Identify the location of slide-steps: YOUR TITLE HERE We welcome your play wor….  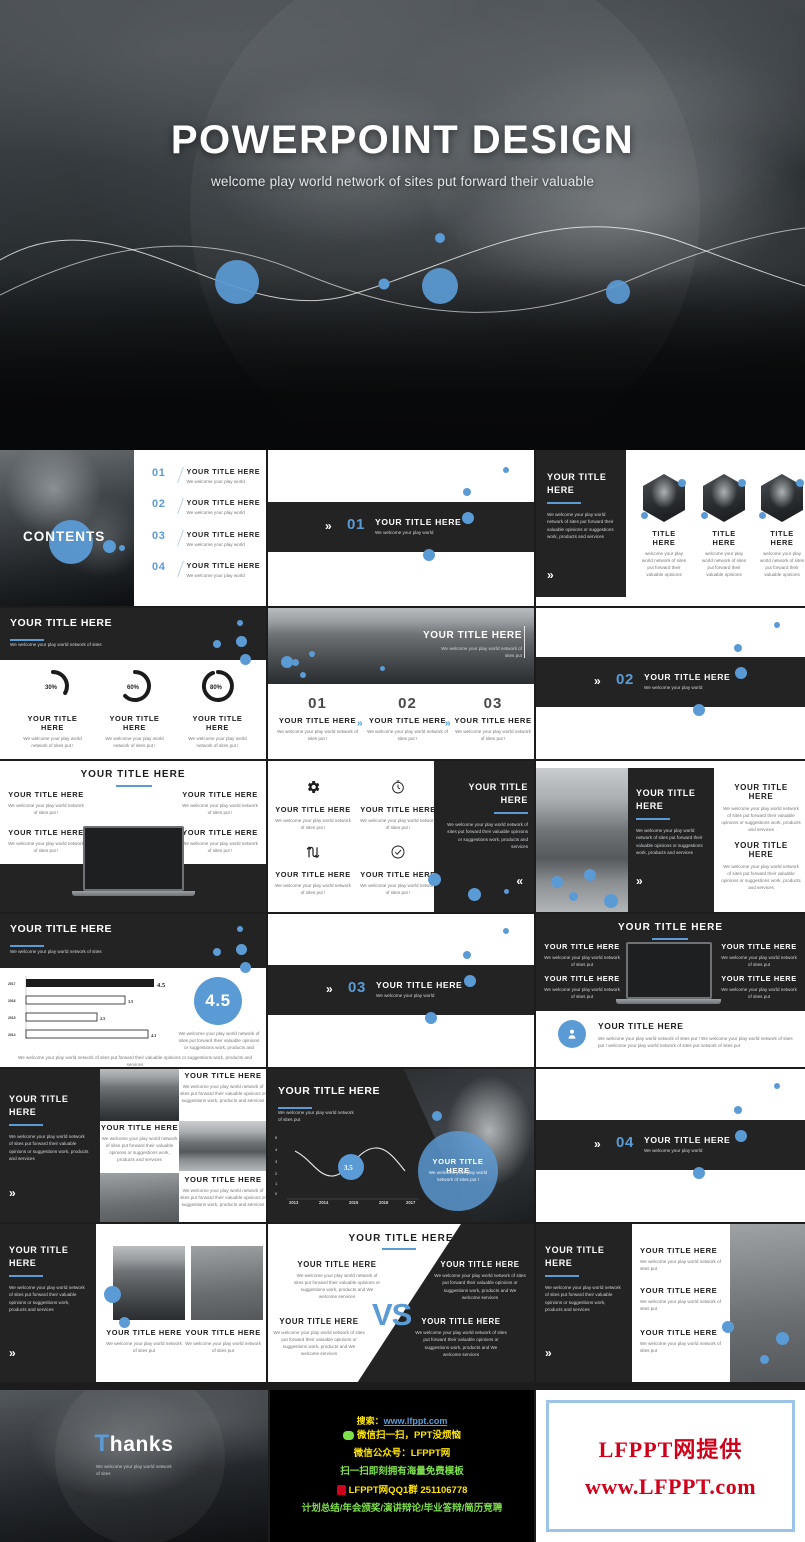
(402, 684).